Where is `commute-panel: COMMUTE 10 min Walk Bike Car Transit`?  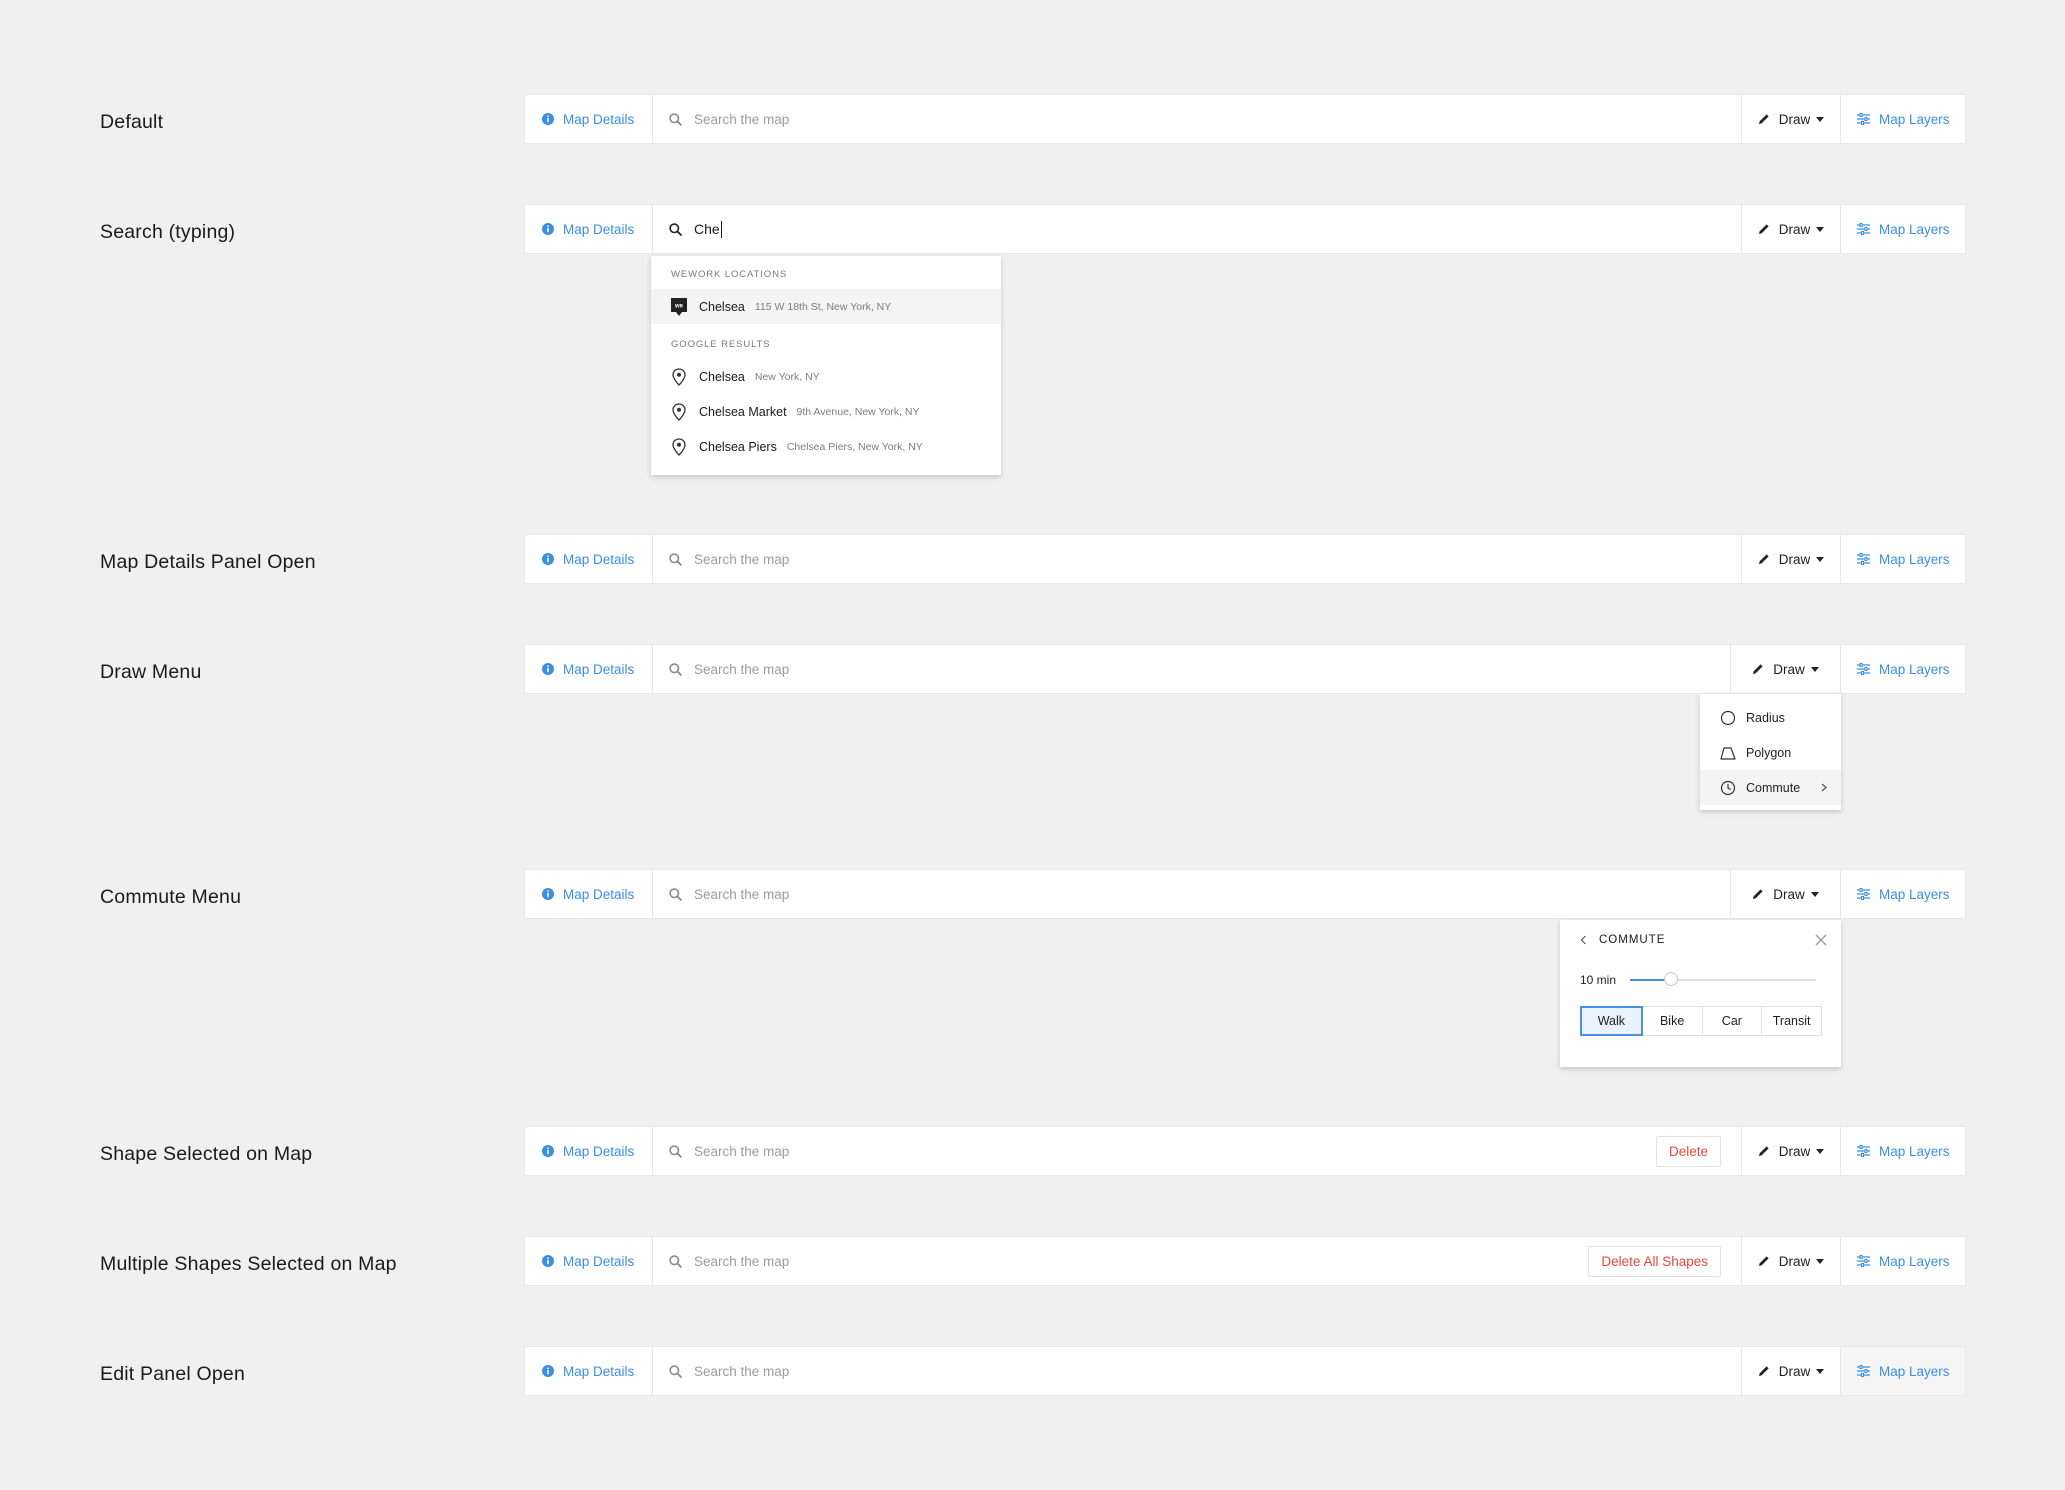
commute-panel: COMMUTE 10 min Walk Bike Car Transit is located at coordinates (1700, 993).